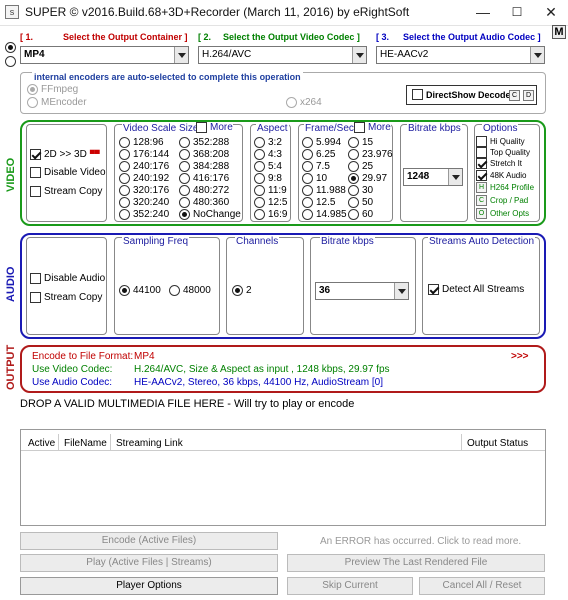 The height and width of the screenshot is (600, 568). What do you see at coordinates (433, 177) in the screenshot?
I see `video-bitrate-select: 1248` at bounding box center [433, 177].